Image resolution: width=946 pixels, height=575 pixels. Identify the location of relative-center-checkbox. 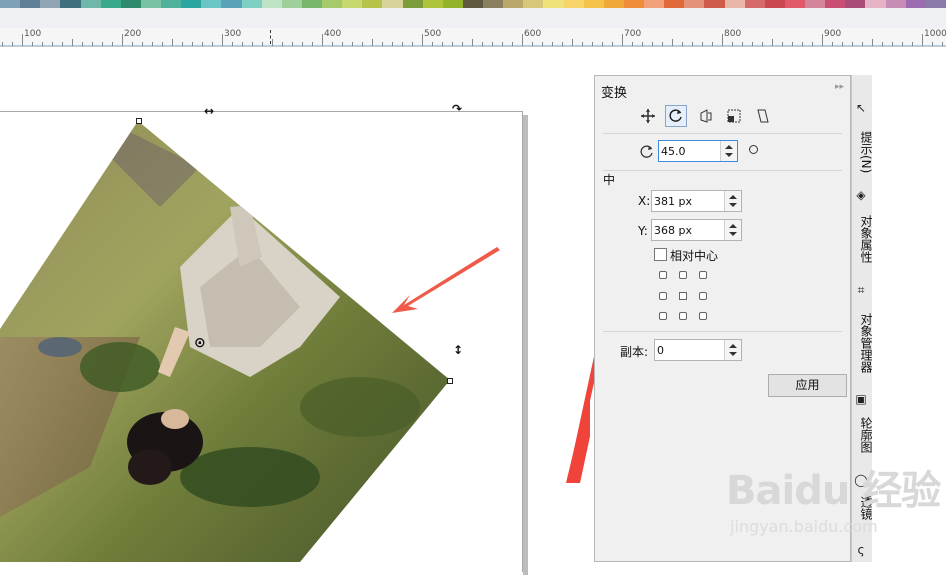
(660, 254).